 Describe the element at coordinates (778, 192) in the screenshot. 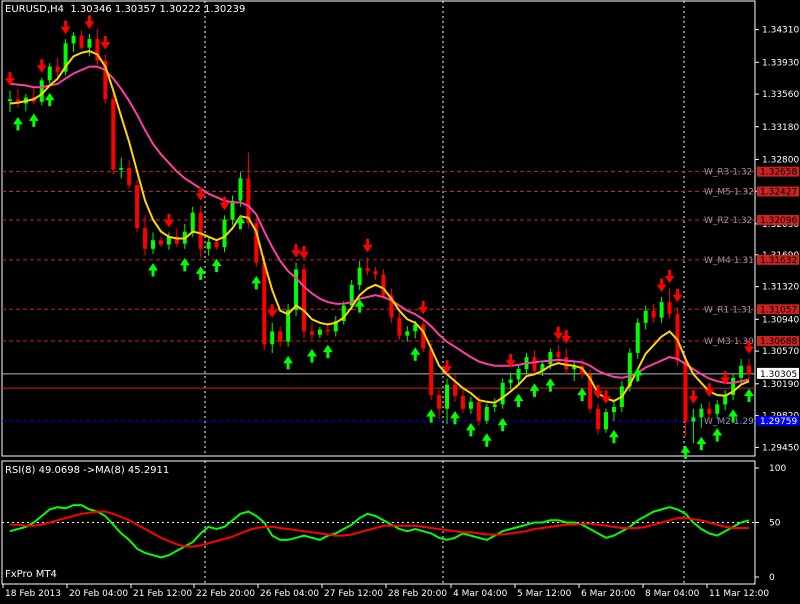

I see `pivot-price-tag-label: 1.32427` at that location.